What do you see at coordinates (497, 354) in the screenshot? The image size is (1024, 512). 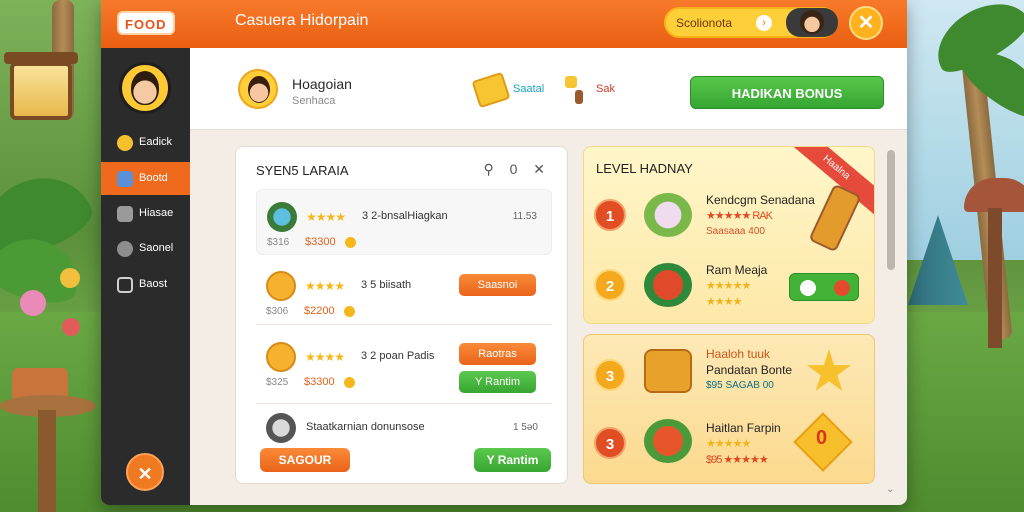 I see `item-action-button: Raotras` at bounding box center [497, 354].